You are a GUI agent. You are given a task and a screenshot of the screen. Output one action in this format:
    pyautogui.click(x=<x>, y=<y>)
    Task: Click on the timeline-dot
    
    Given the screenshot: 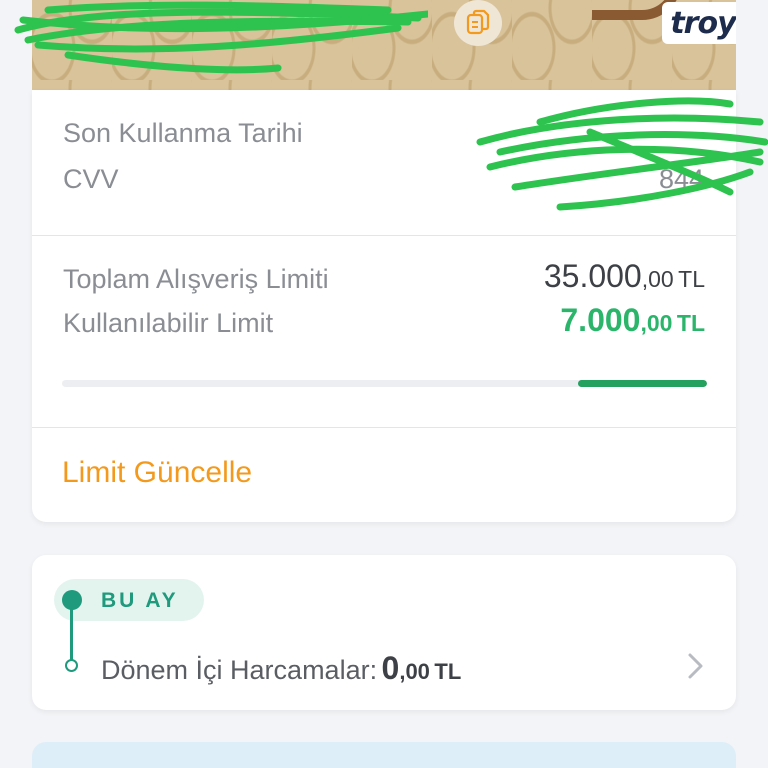 What is the action you would take?
    pyautogui.click(x=71, y=665)
    